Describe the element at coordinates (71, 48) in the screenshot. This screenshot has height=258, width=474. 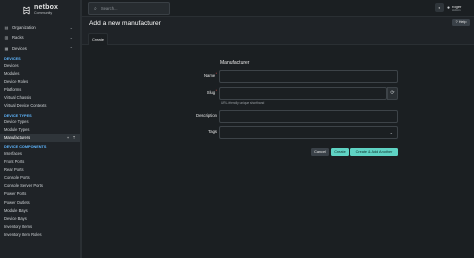
I see `chevron-up-icon: ⌃` at that location.